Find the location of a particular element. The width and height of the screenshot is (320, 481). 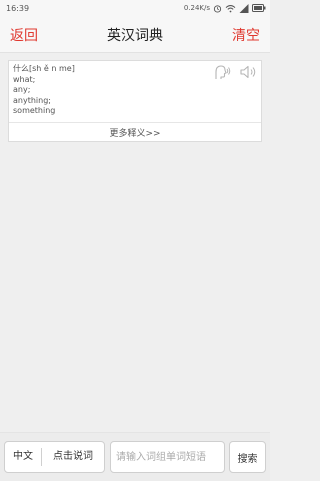

status-time: 16:39 is located at coordinates (18, 8).